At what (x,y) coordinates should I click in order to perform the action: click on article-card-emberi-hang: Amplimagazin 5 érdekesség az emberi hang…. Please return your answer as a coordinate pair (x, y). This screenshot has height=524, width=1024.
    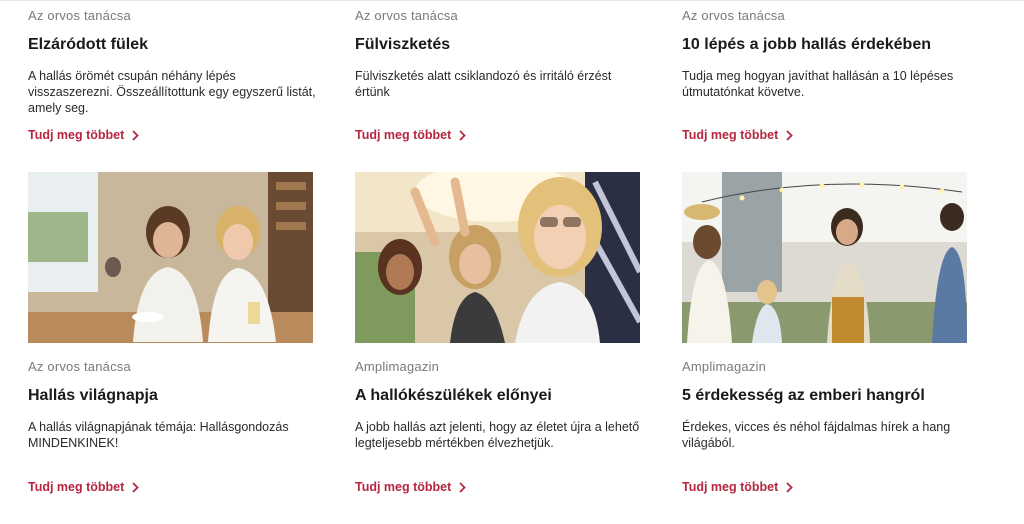
    Looking at the image, I should click on (827, 405).